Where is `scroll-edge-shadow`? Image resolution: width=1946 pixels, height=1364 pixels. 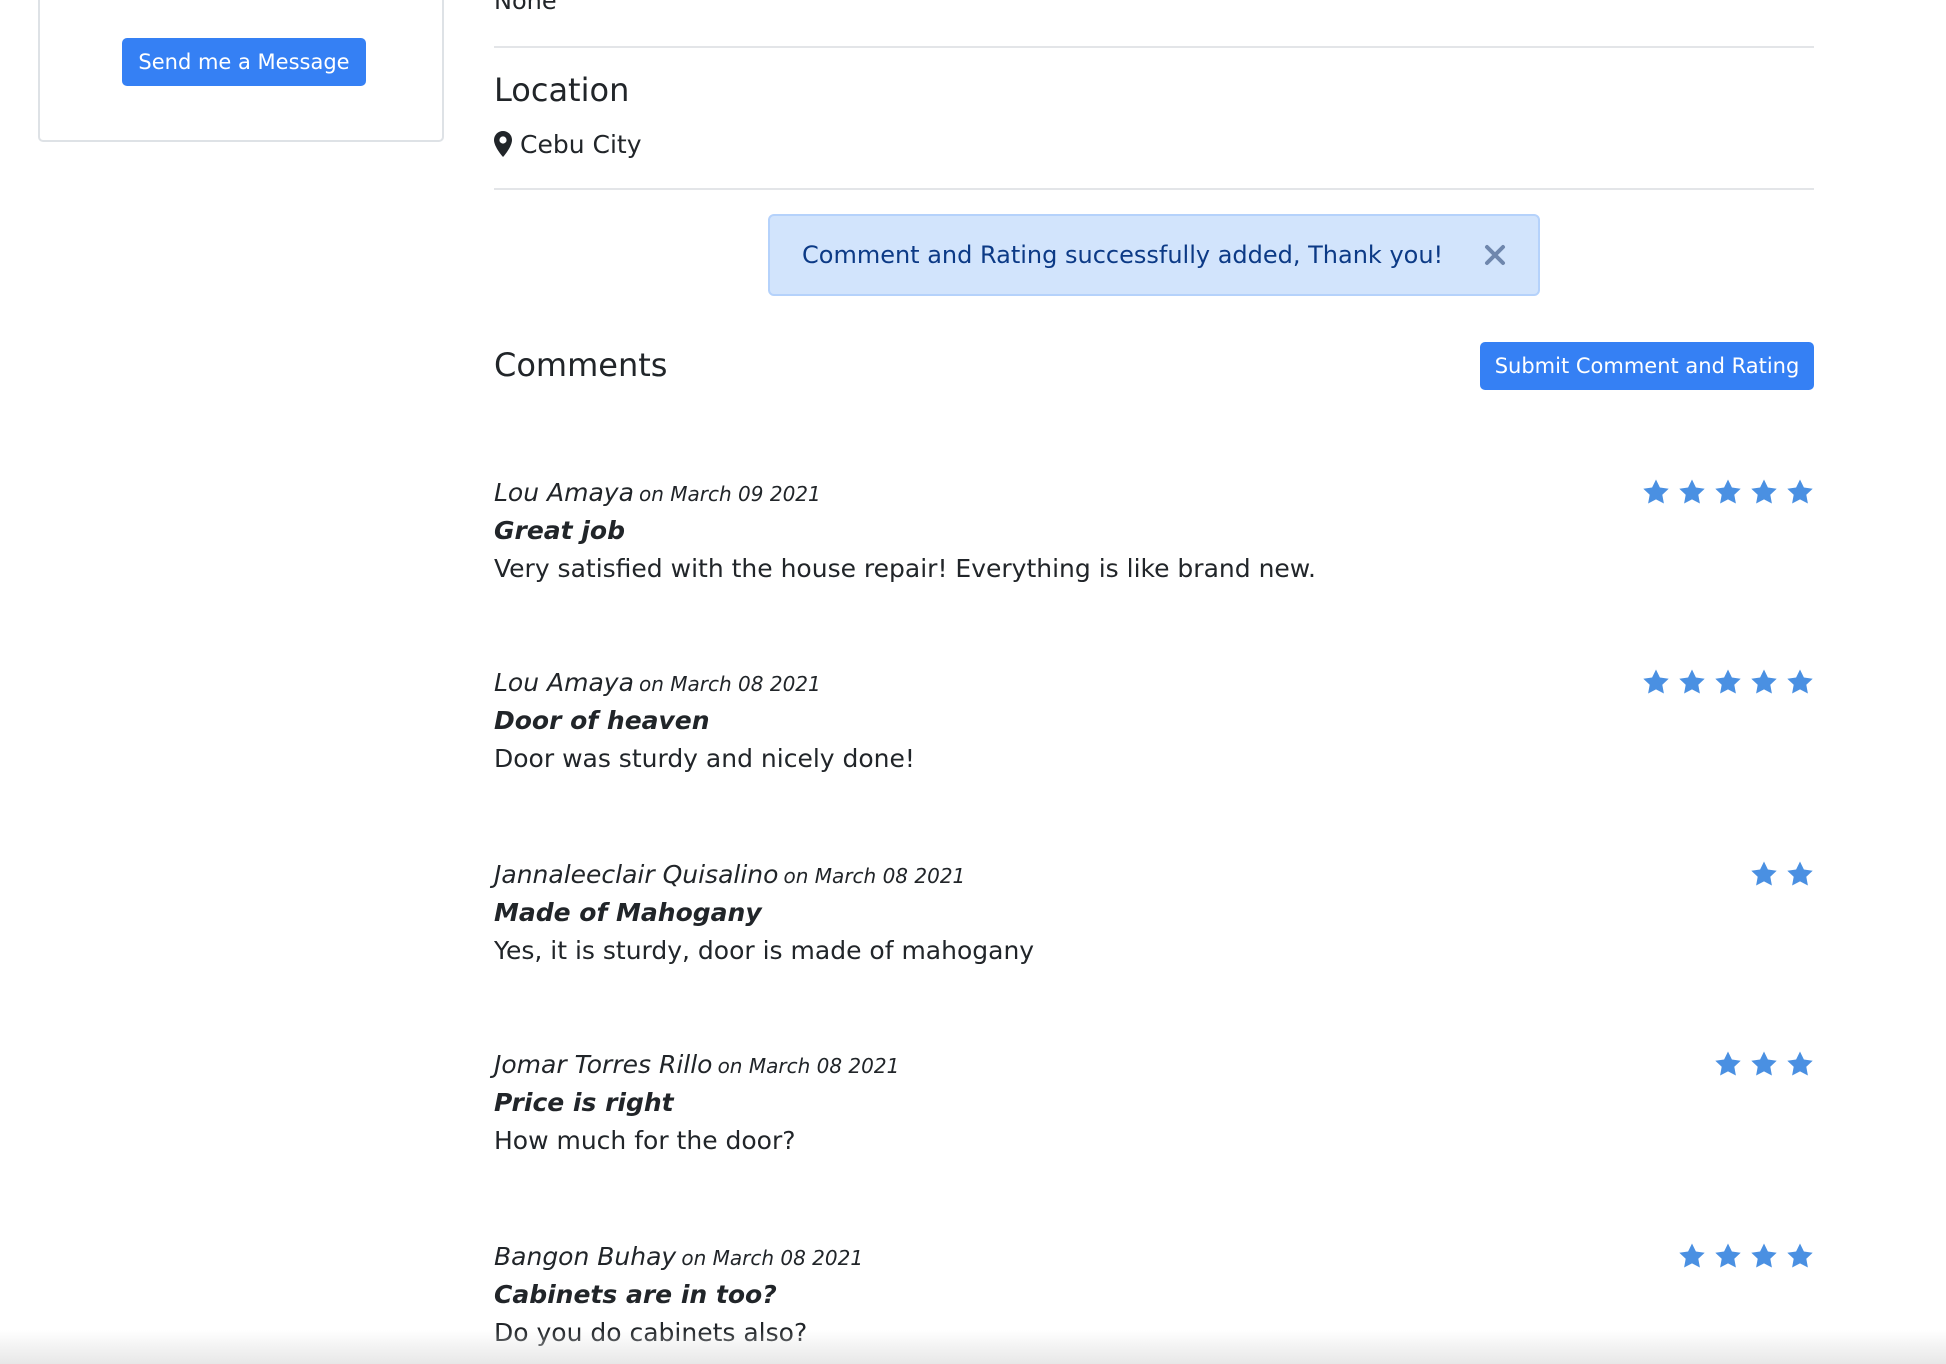 scroll-edge-shadow is located at coordinates (973, 1347).